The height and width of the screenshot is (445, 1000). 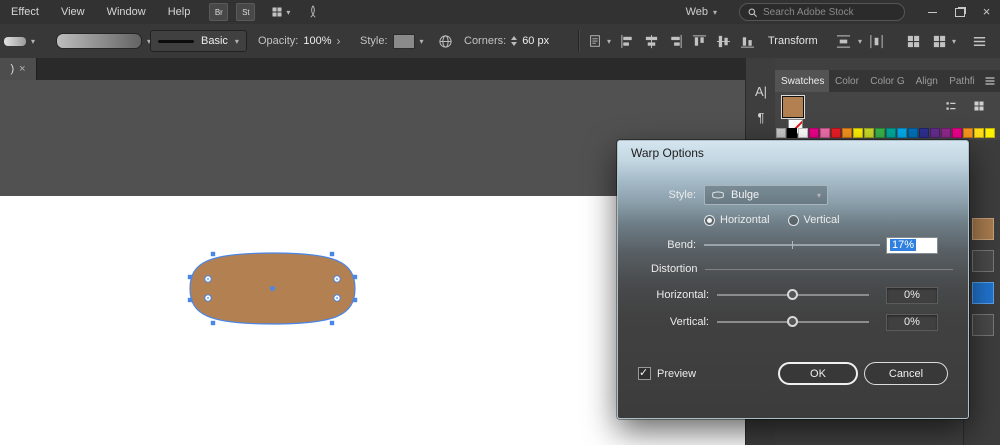 I want to click on tab-color: Color, so click(x=846, y=81).